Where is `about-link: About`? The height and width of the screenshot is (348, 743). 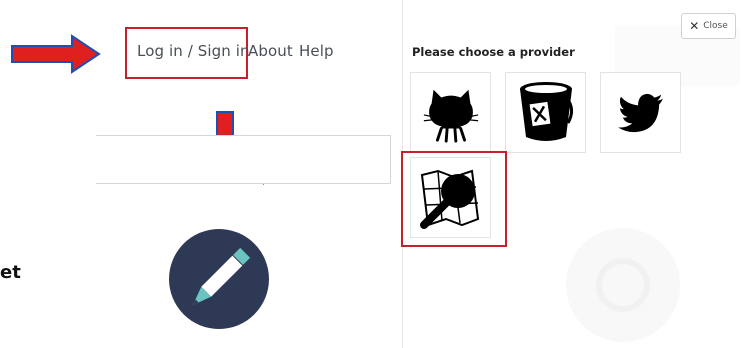
about-link: About is located at coordinates (270, 51).